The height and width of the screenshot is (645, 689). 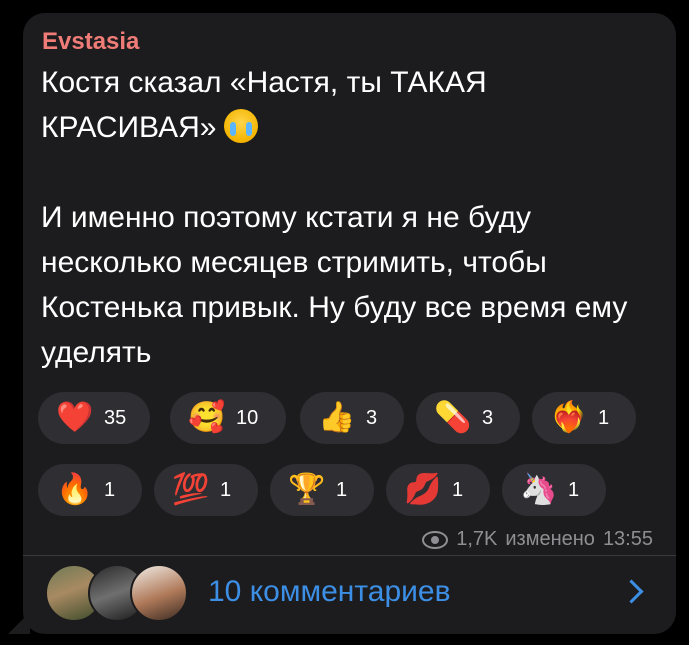 I want to click on reaction-heart: ❤️ 35, so click(x=94, y=418).